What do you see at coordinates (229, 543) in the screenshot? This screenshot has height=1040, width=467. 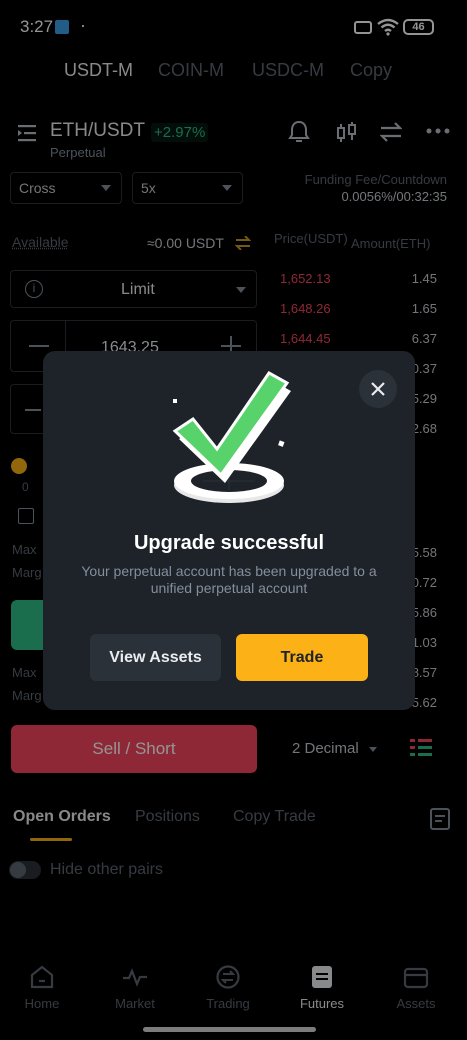 I see `dialog-title: Upgrade successful` at bounding box center [229, 543].